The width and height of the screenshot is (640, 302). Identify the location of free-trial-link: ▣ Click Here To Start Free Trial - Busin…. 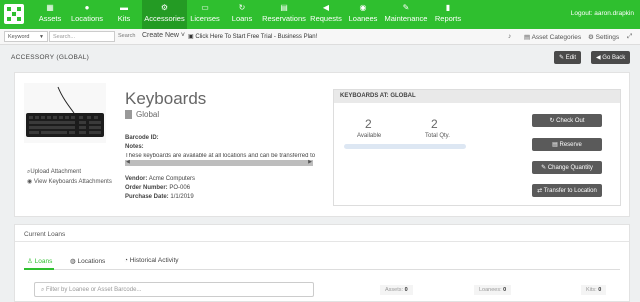
(252, 36).